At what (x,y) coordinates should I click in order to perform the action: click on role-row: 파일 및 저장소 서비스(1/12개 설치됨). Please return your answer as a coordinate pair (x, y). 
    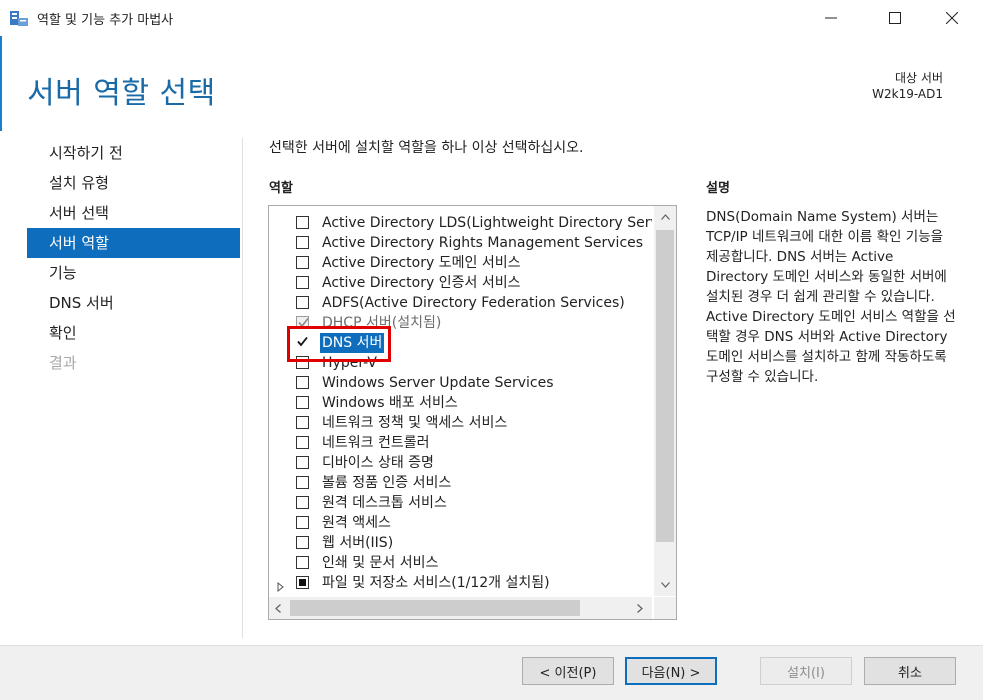
    Looking at the image, I should click on (460, 583).